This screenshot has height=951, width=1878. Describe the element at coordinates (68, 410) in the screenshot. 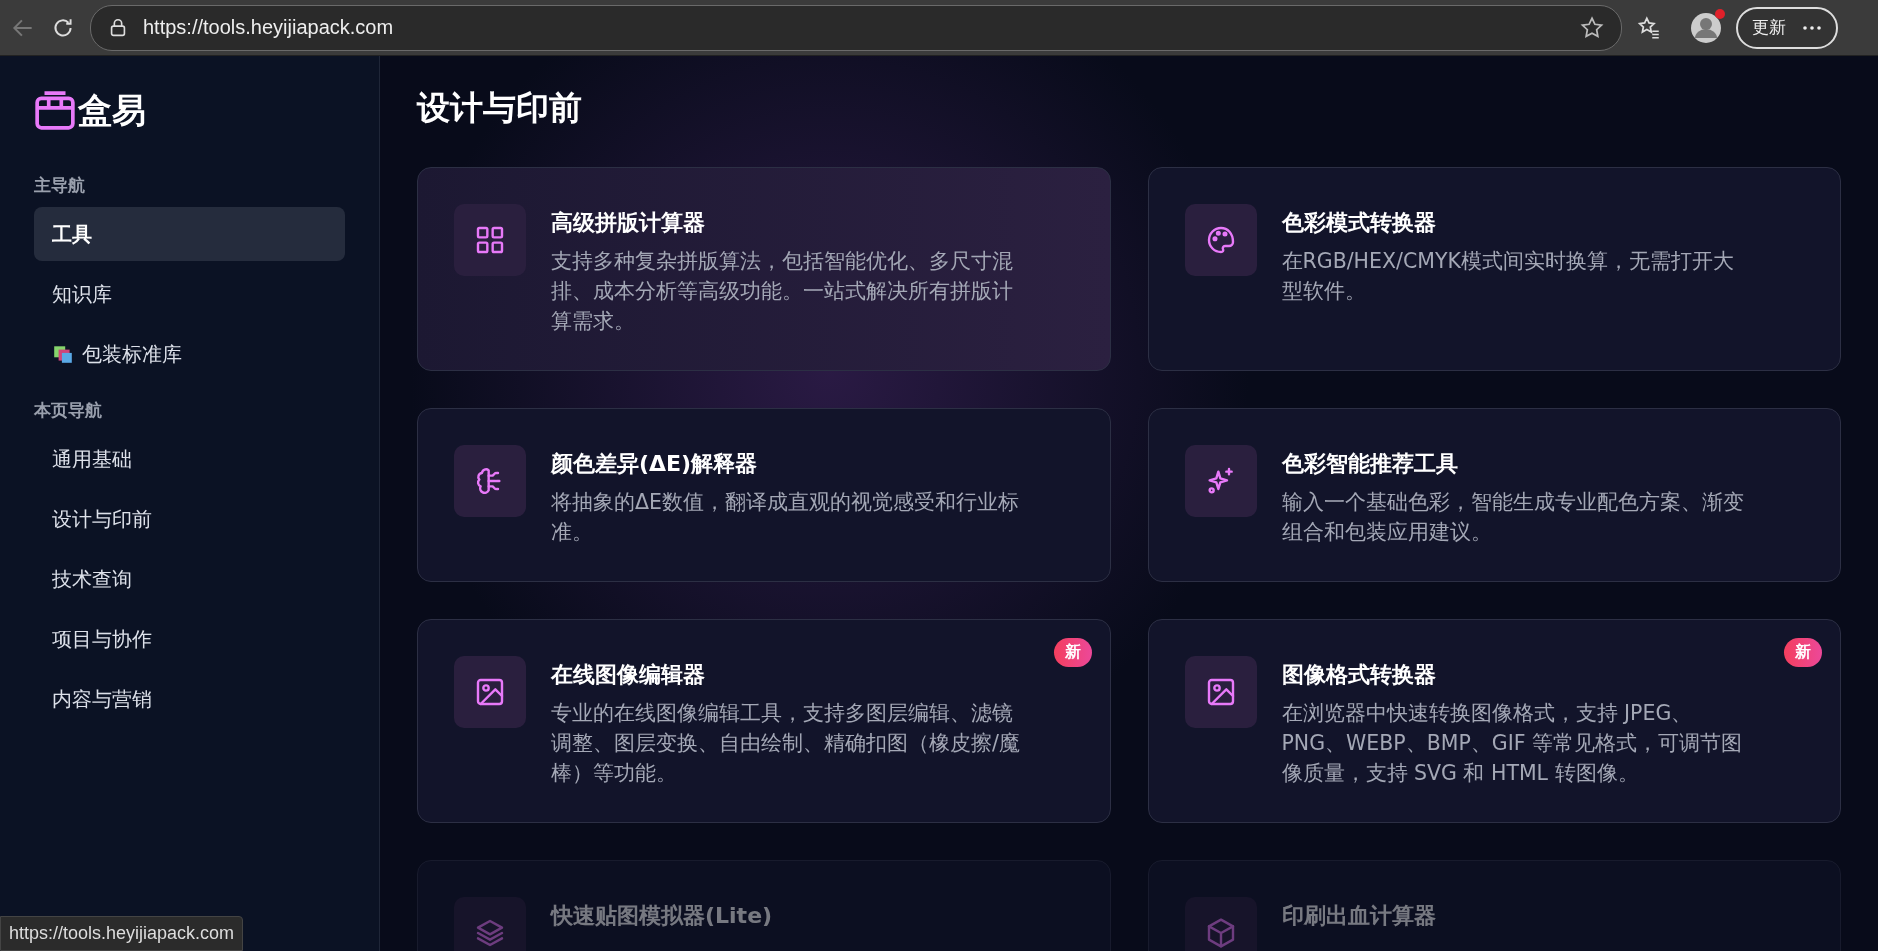

I see `section-heading: 本页导航` at that location.